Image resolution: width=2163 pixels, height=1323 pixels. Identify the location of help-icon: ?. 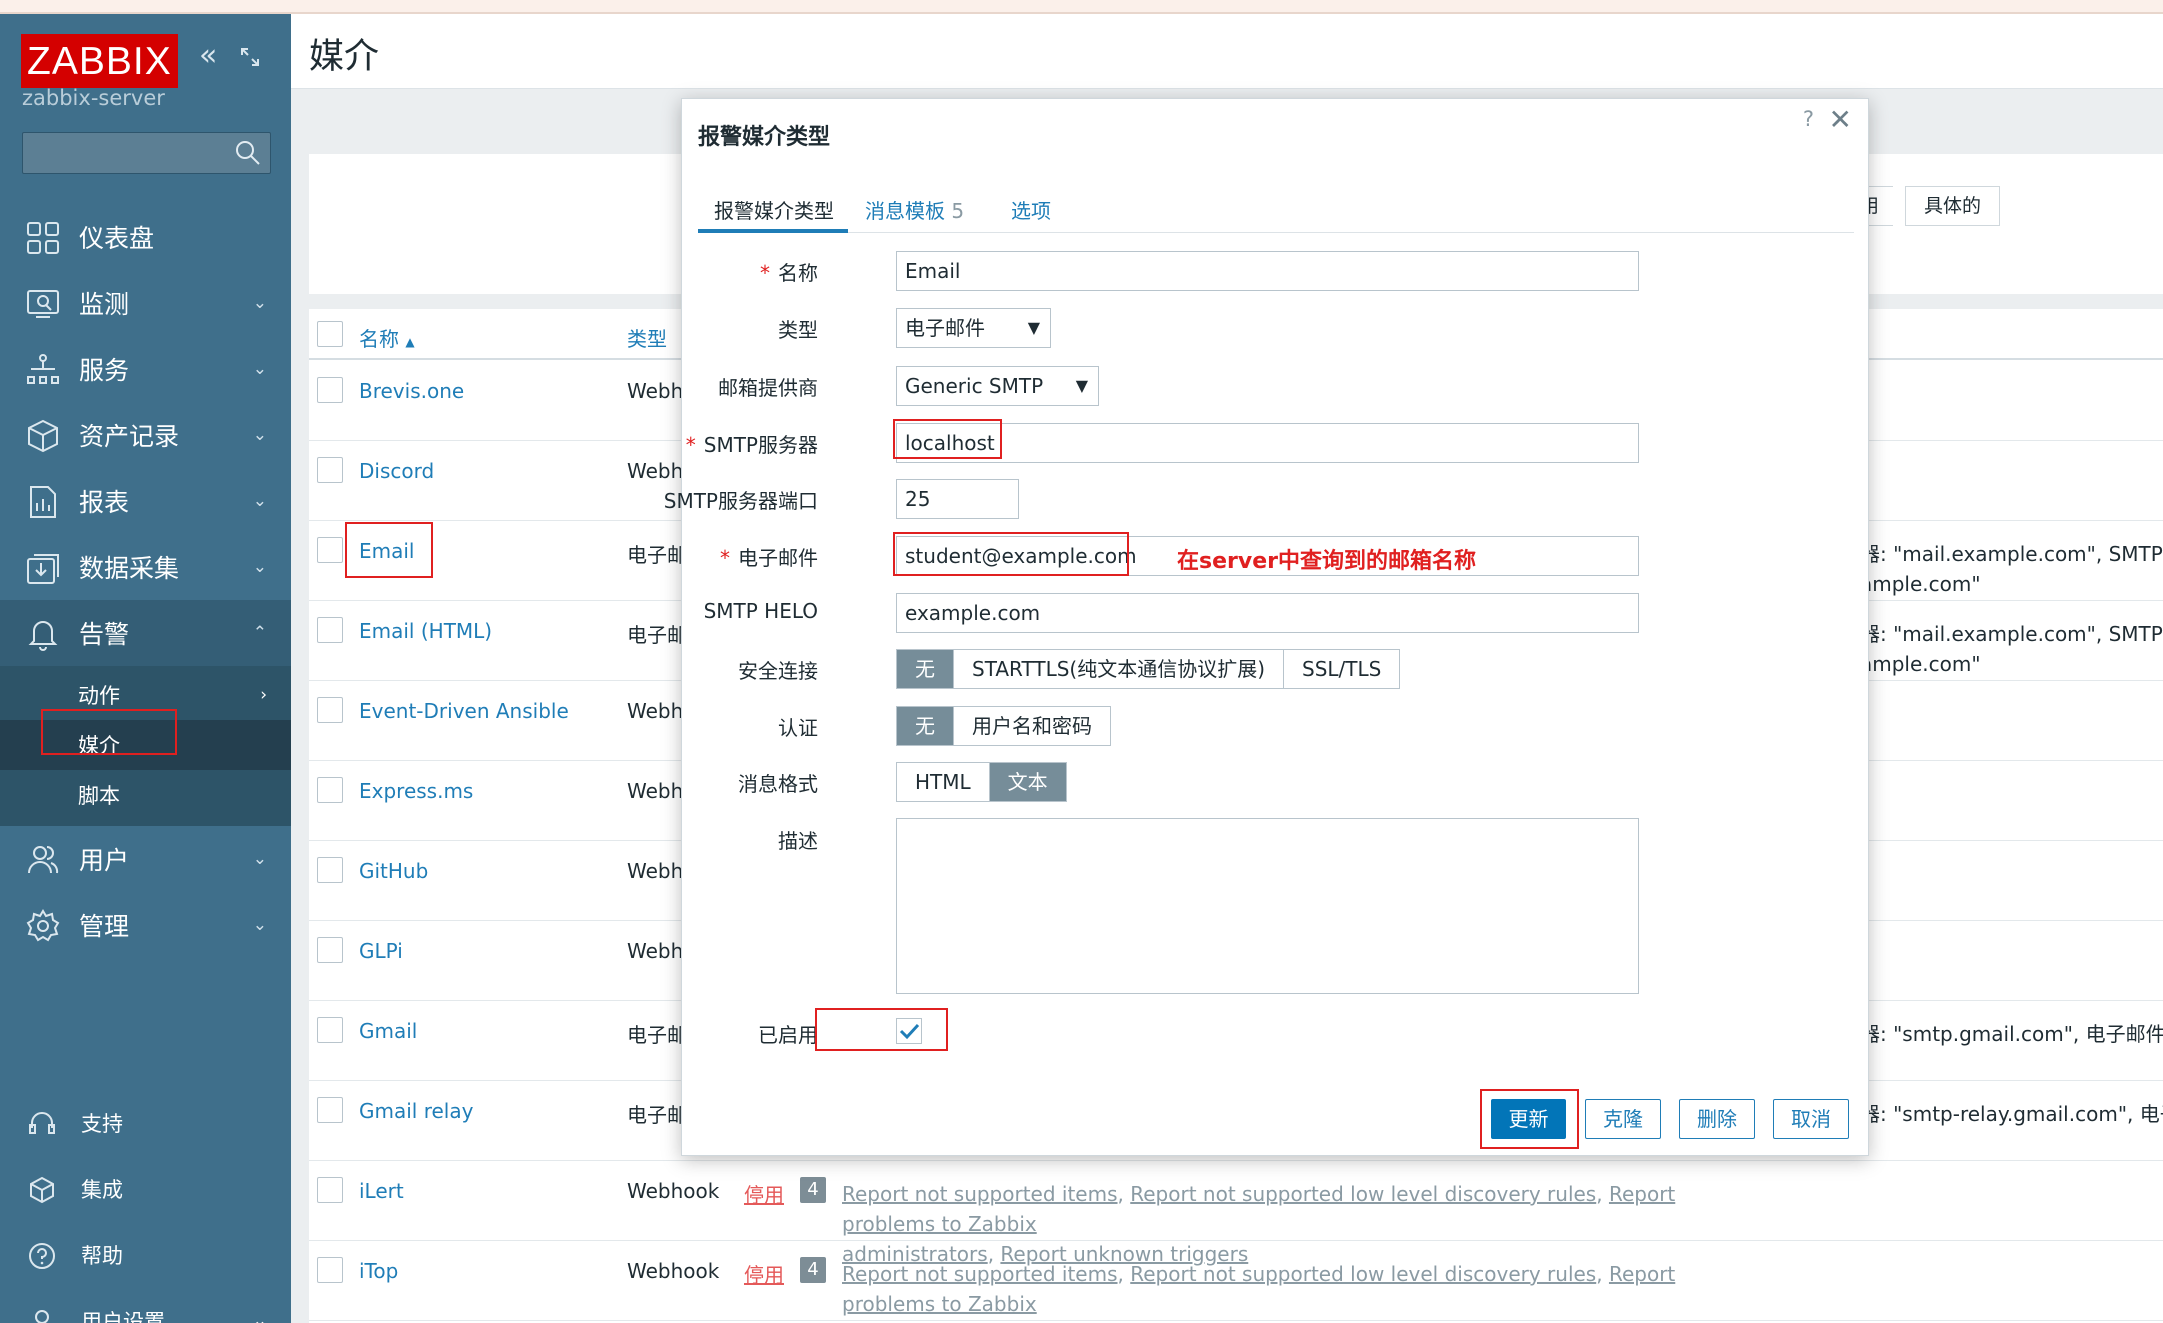
(1808, 119).